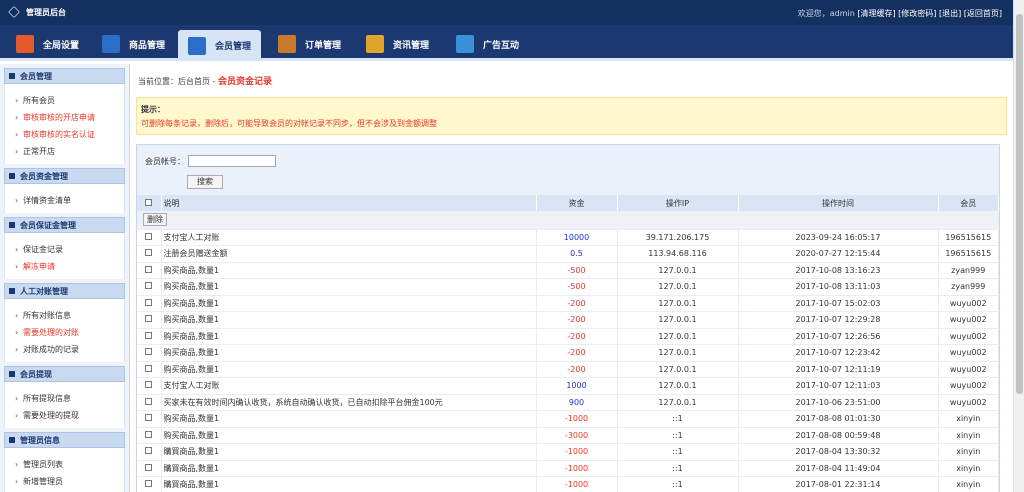 The image size is (1024, 492). Describe the element at coordinates (64, 176) in the screenshot. I see `sidebar-section-1: 会员资金管理` at that location.